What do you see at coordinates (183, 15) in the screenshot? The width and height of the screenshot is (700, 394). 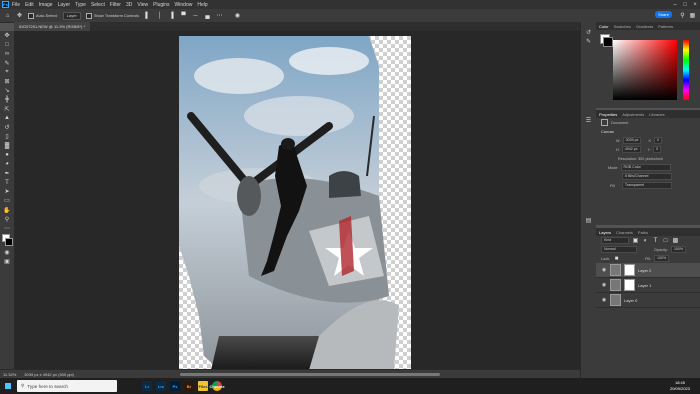 I see `align-top-icon: ▀` at bounding box center [183, 15].